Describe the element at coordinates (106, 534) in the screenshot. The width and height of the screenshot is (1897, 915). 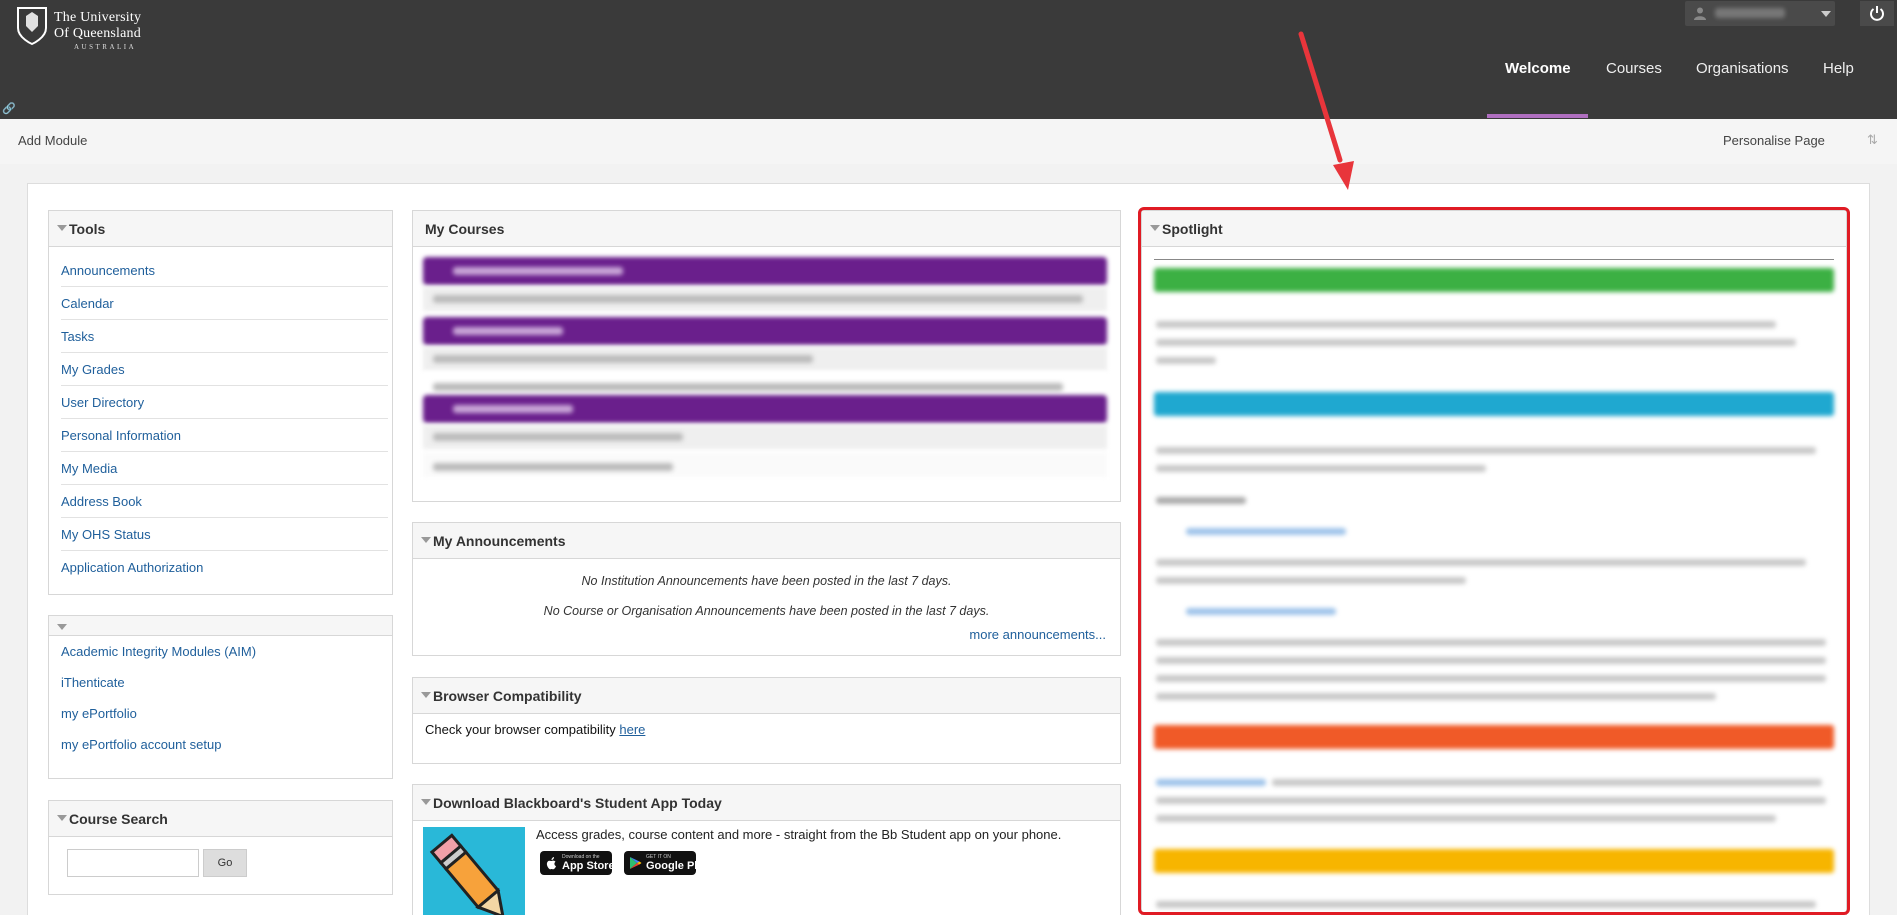
I see `tool-link-ohs-status: My OHS Status` at that location.